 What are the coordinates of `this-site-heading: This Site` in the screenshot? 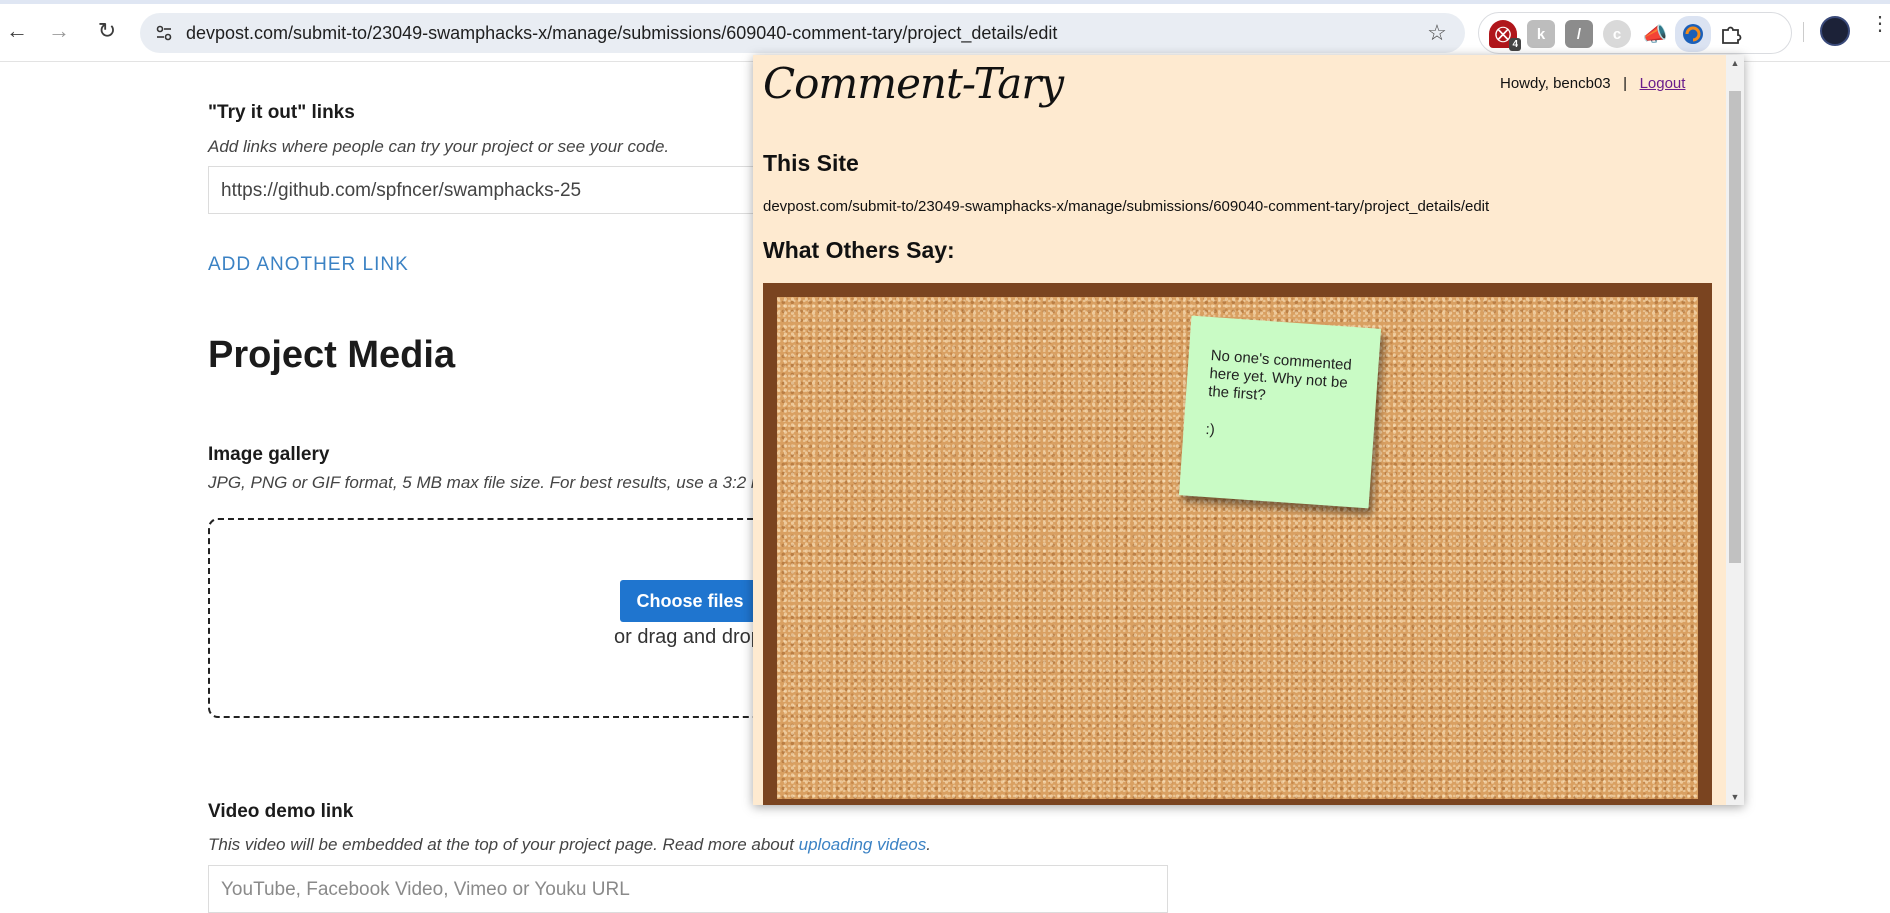 It's located at (811, 163).